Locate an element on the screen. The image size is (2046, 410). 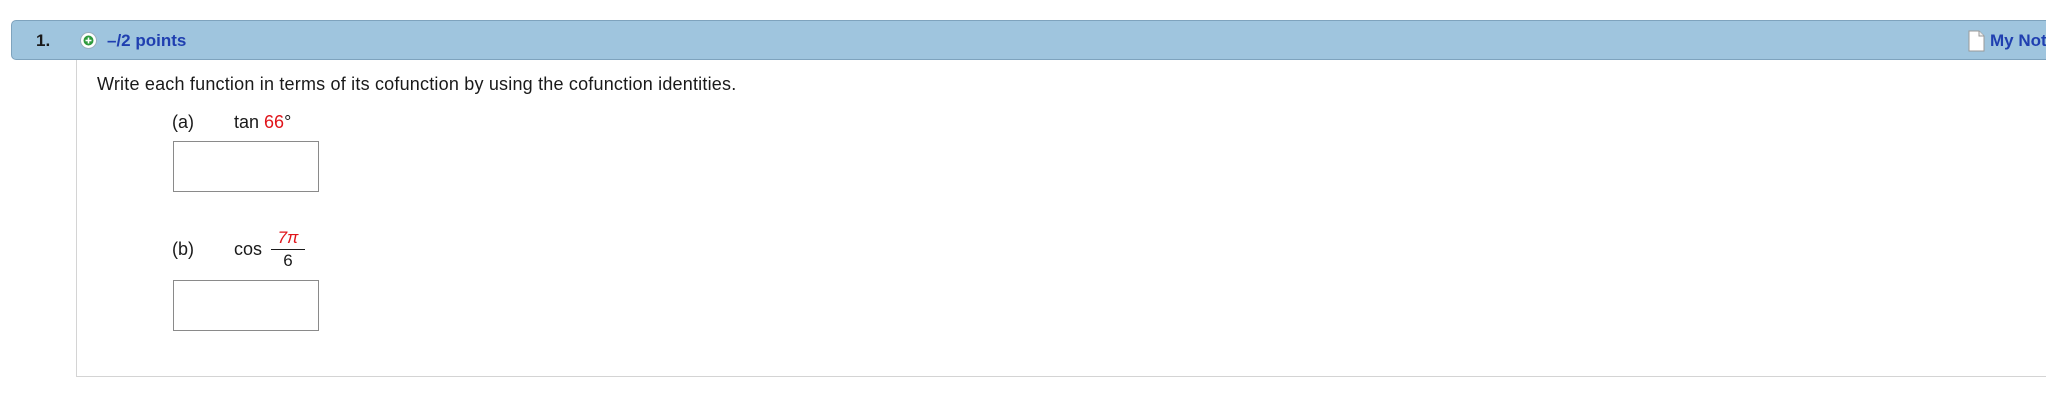
part-a-degree: ° is located at coordinates (288, 122).